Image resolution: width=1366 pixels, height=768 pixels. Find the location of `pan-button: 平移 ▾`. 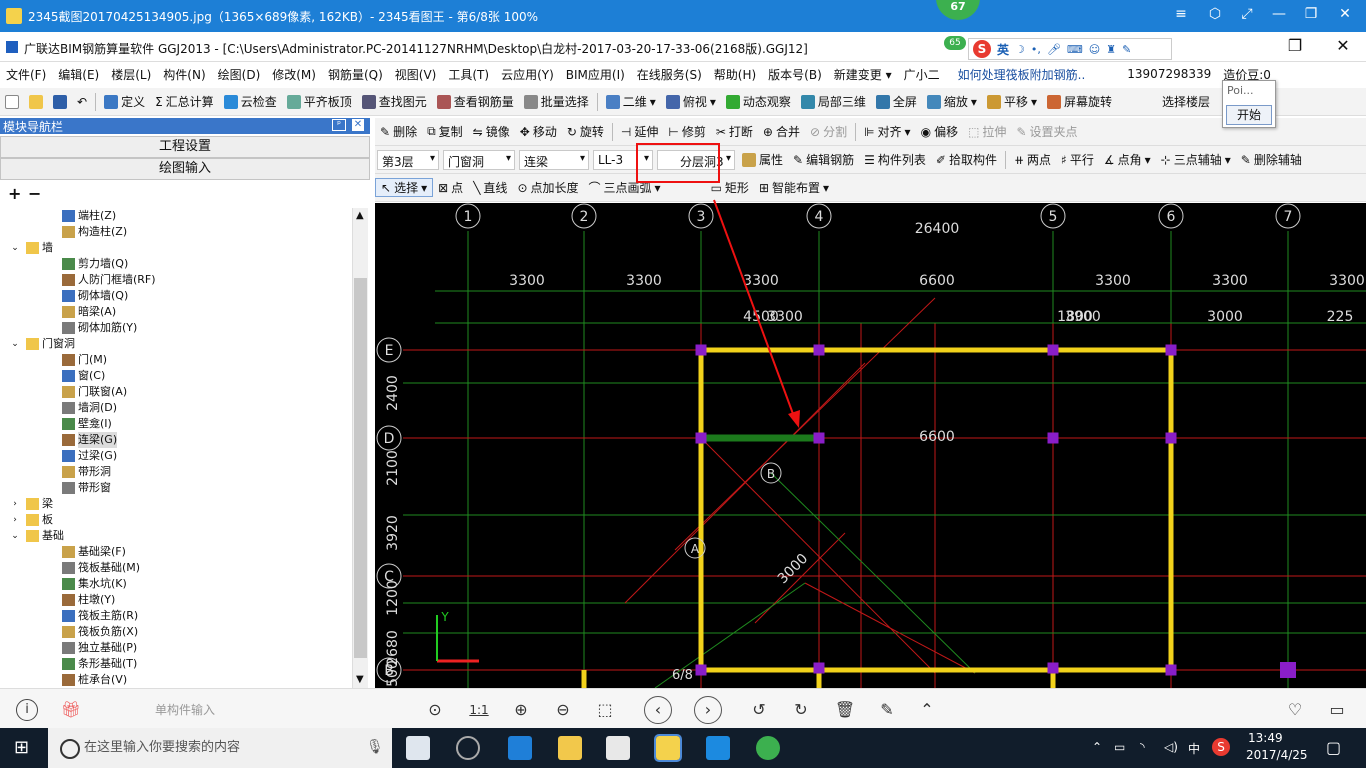

pan-button: 平移 ▾ is located at coordinates (1012, 101).